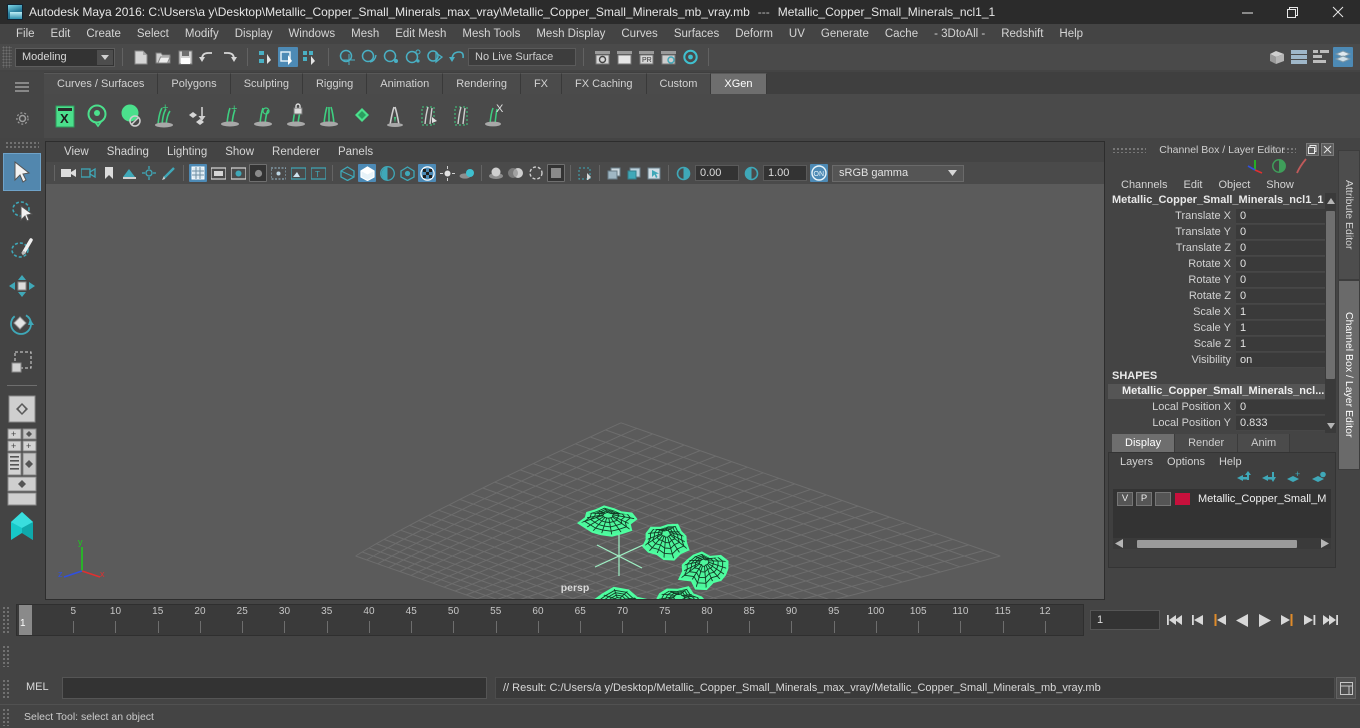 The width and height of the screenshot is (1360, 728). I want to click on isolate-select-icon, so click(556, 173).